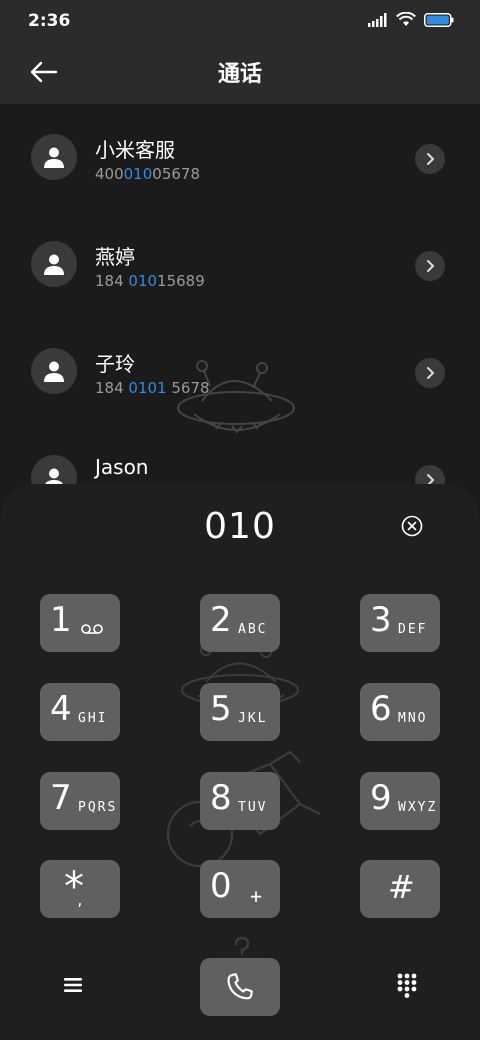 The height and width of the screenshot is (1040, 480). I want to click on dialpad-key-hash: #, so click(400, 889).